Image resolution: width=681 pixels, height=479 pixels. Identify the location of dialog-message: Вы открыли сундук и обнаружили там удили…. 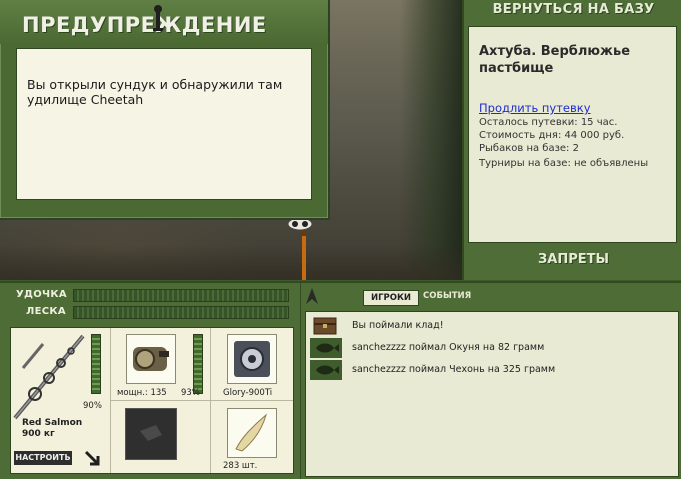
(155, 92).